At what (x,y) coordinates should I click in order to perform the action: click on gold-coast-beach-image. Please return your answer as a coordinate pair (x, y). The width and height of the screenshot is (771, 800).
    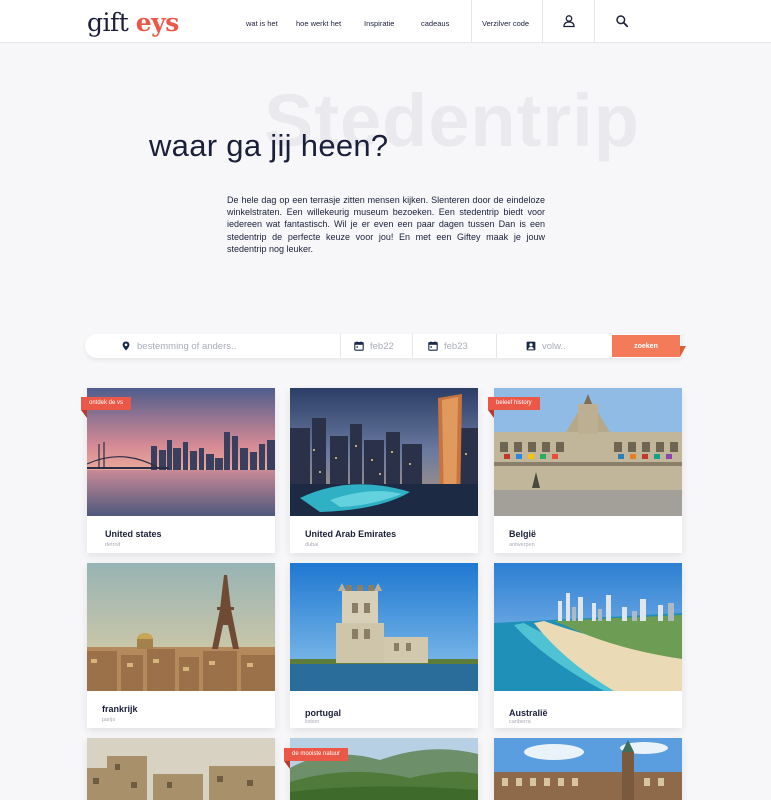
    Looking at the image, I should click on (588, 627).